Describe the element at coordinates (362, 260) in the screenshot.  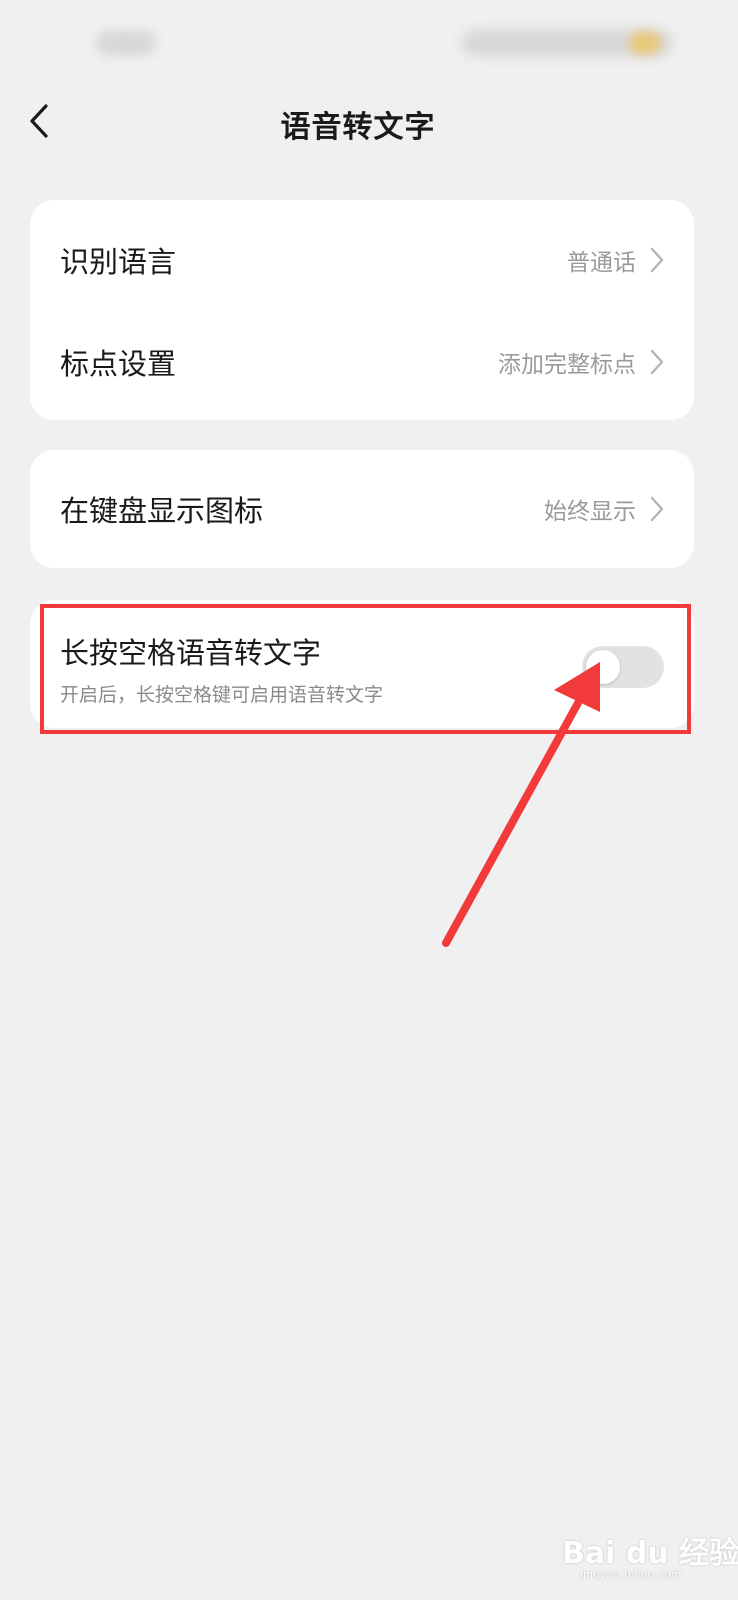
I see `recognition-language-row: 识别语言 普通话` at that location.